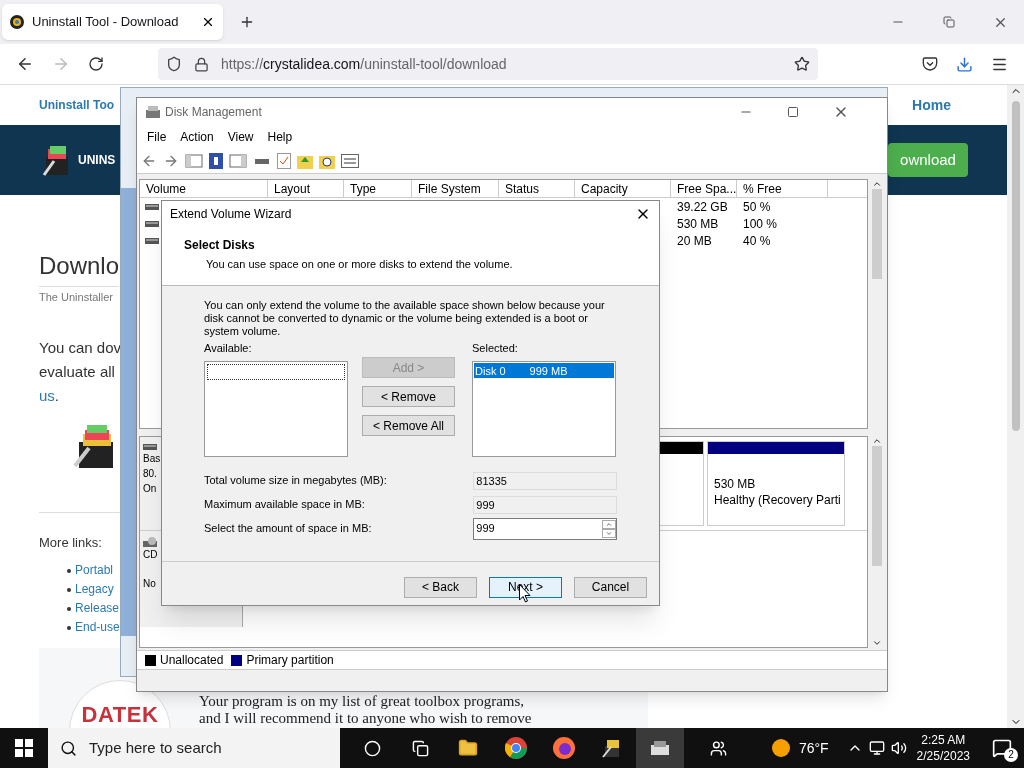 Image resolution: width=1024 pixels, height=768 pixels. I want to click on logo-text: DATEK, so click(120, 715).